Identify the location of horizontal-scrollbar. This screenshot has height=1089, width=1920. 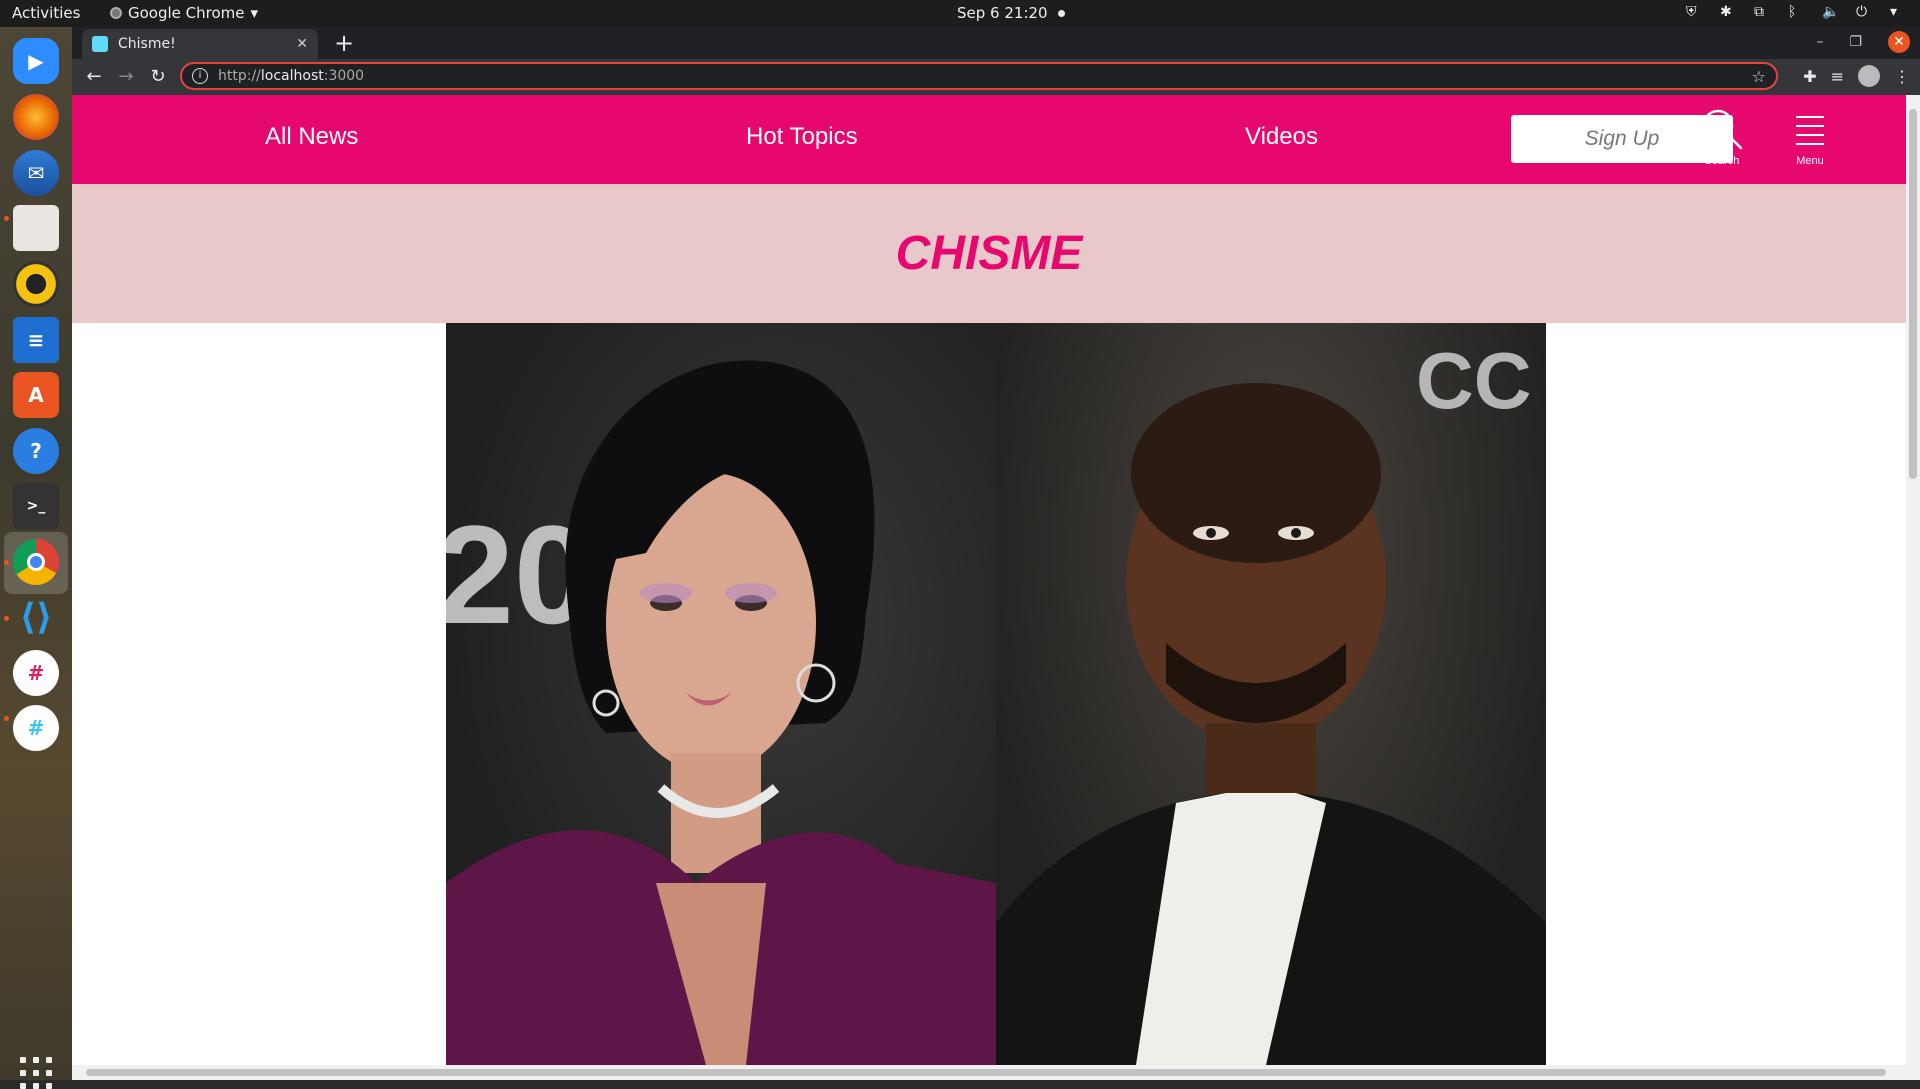
(996, 1072).